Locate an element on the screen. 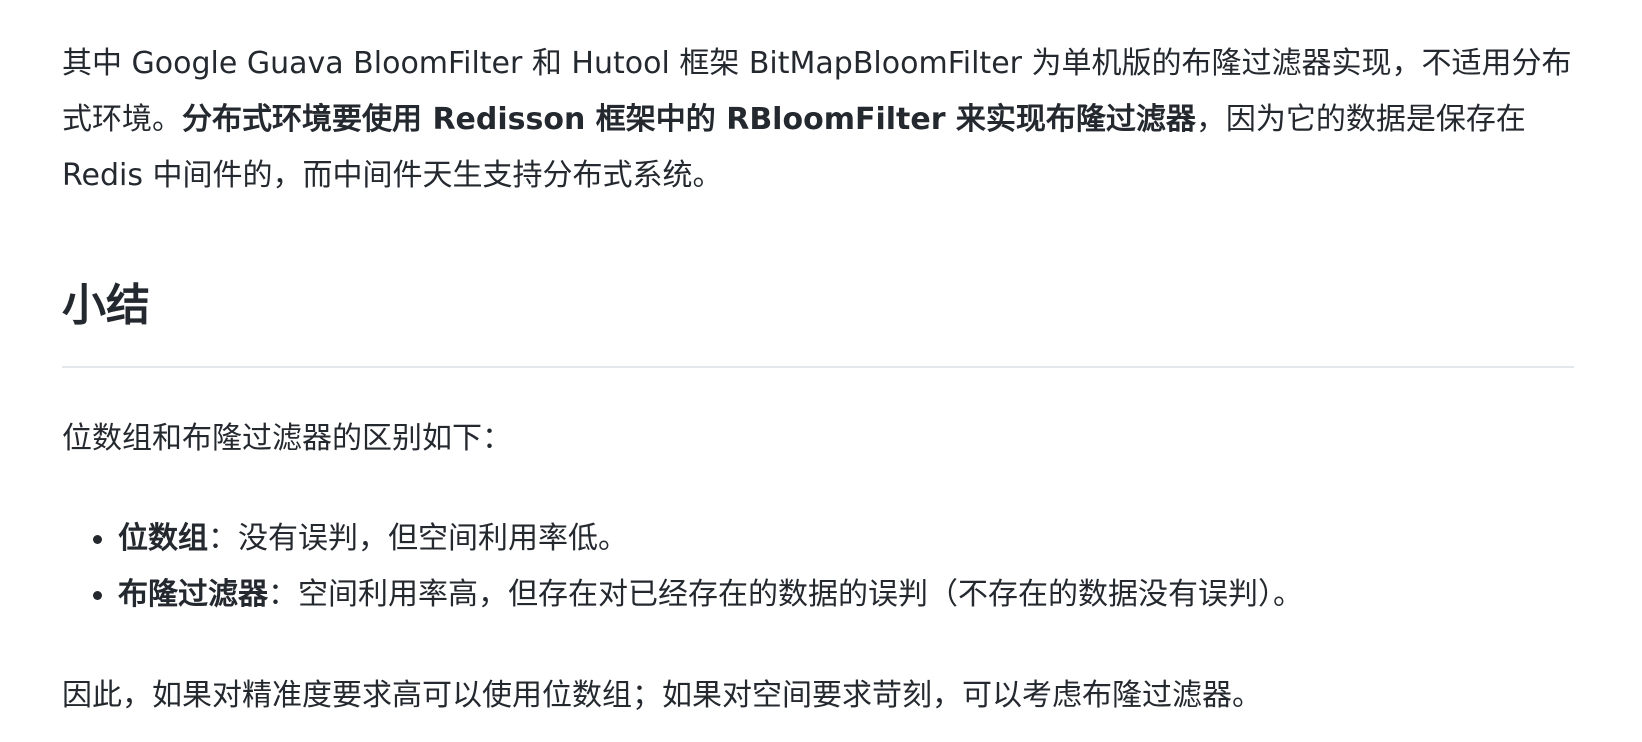  difference-intro-paragraph: 位数组和布隆过滤器的区别如下： is located at coordinates (287, 438).